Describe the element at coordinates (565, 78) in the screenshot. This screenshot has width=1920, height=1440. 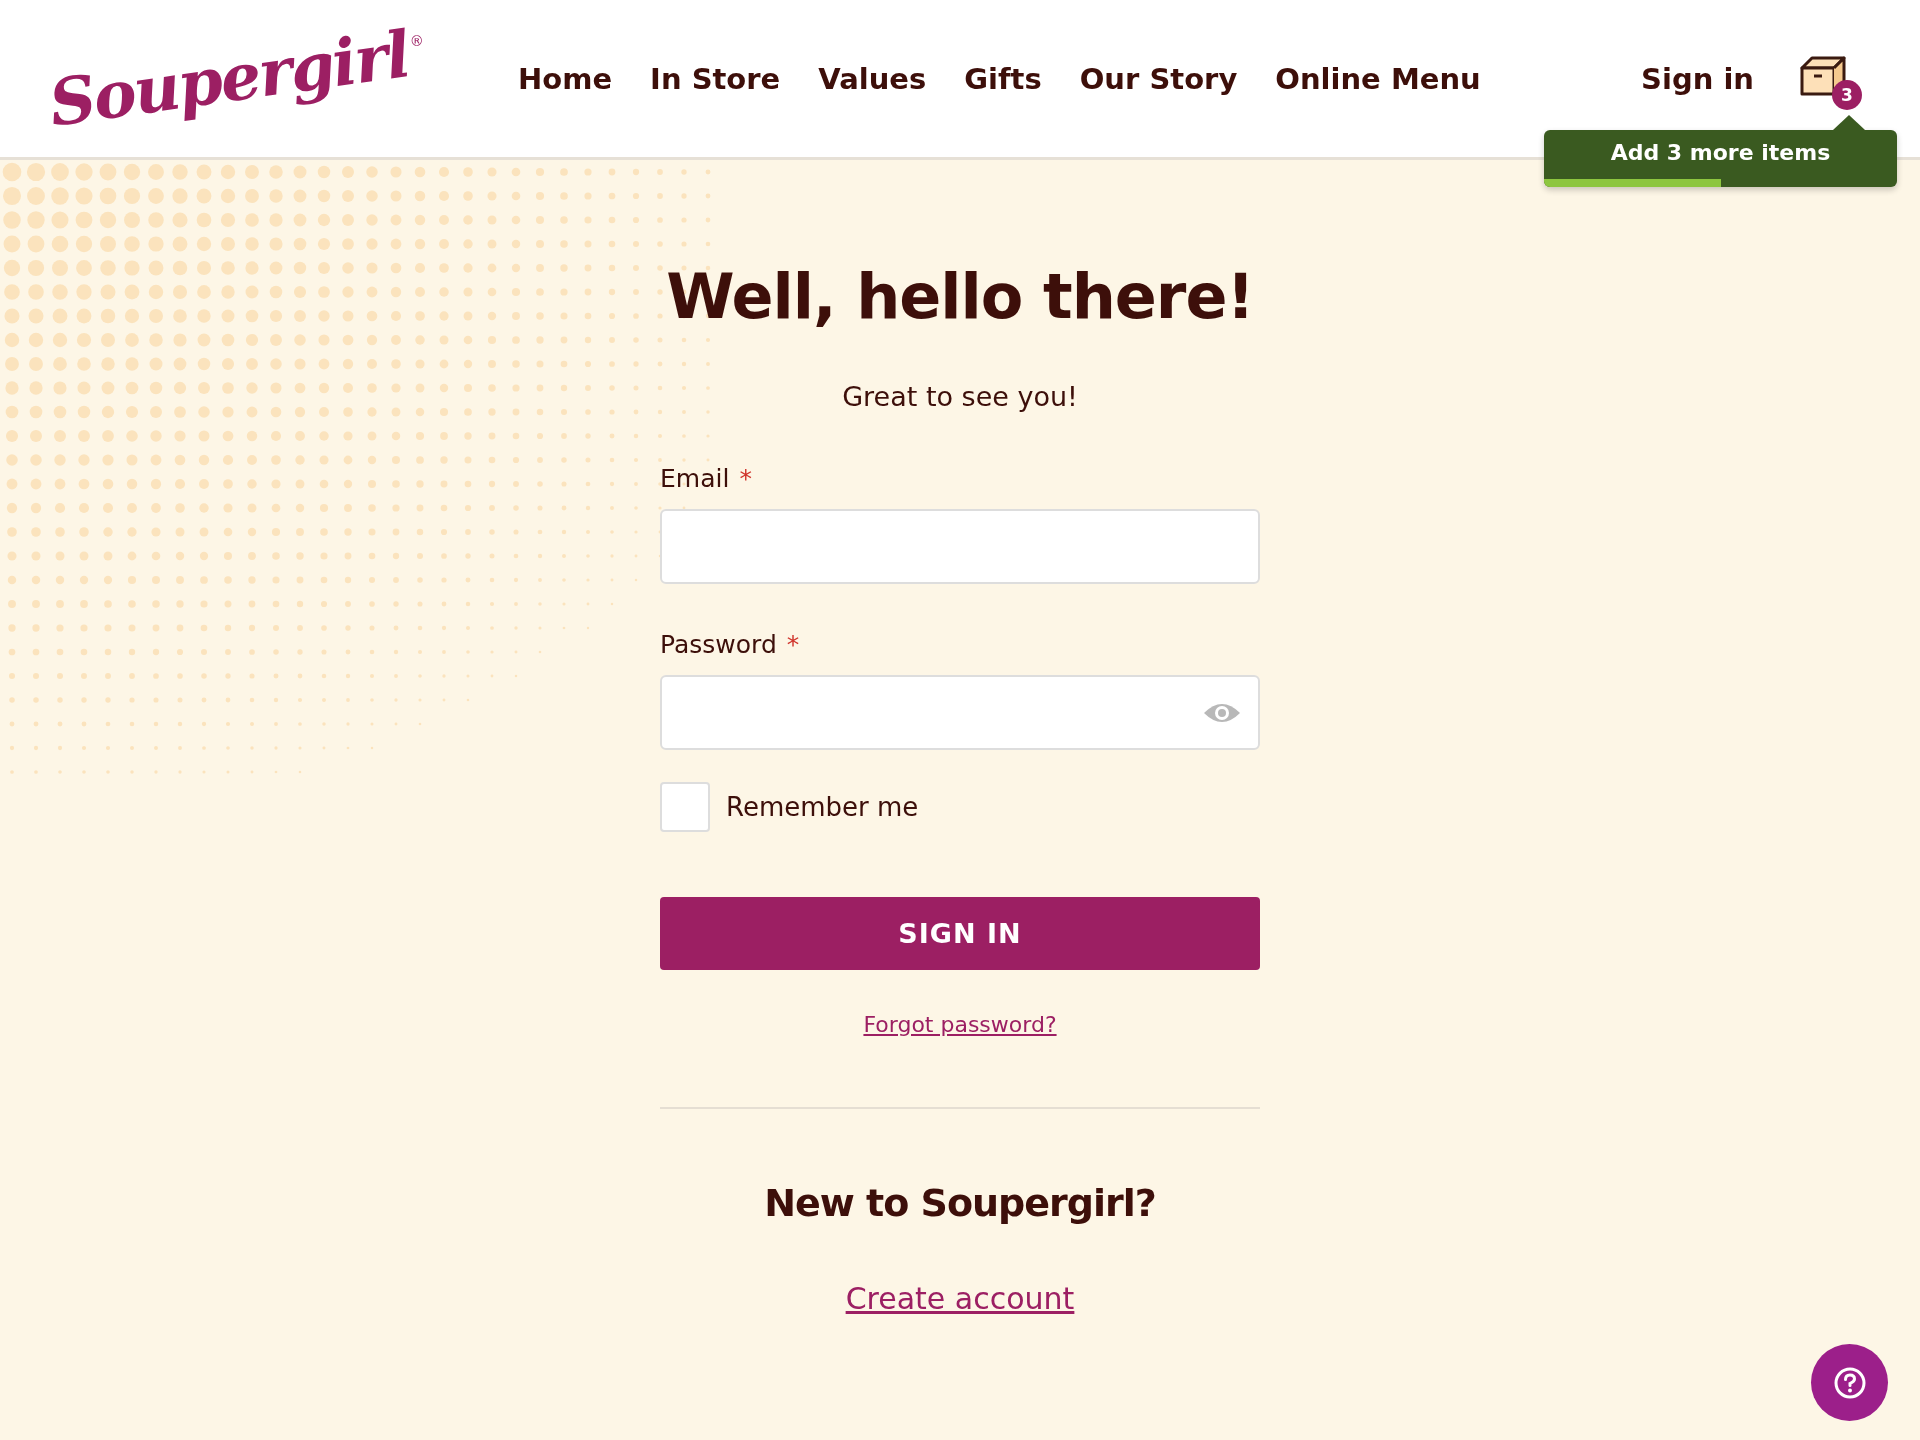
I see `nav-link: Home` at that location.